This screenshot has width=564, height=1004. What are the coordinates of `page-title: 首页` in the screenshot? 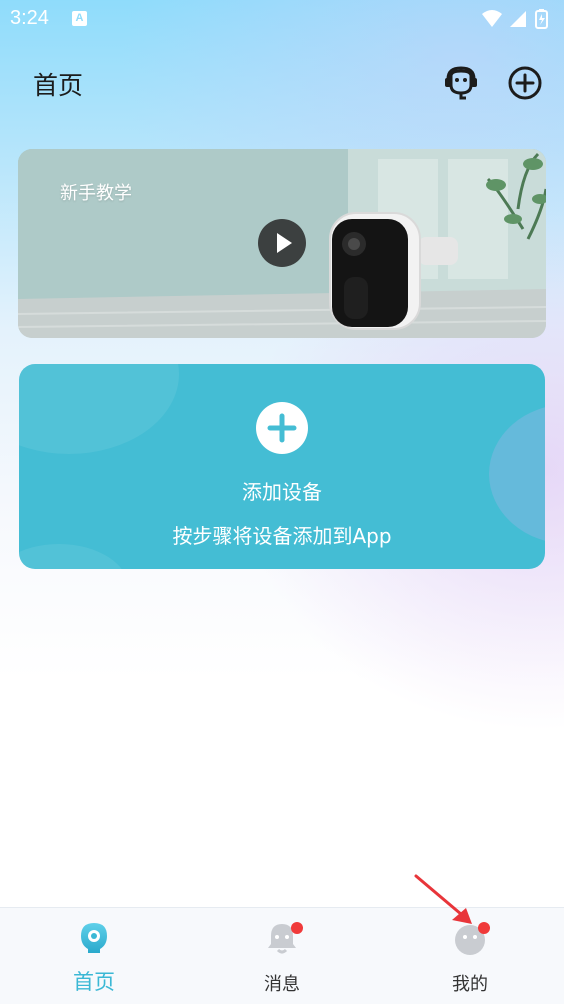 It's located at (58, 85).